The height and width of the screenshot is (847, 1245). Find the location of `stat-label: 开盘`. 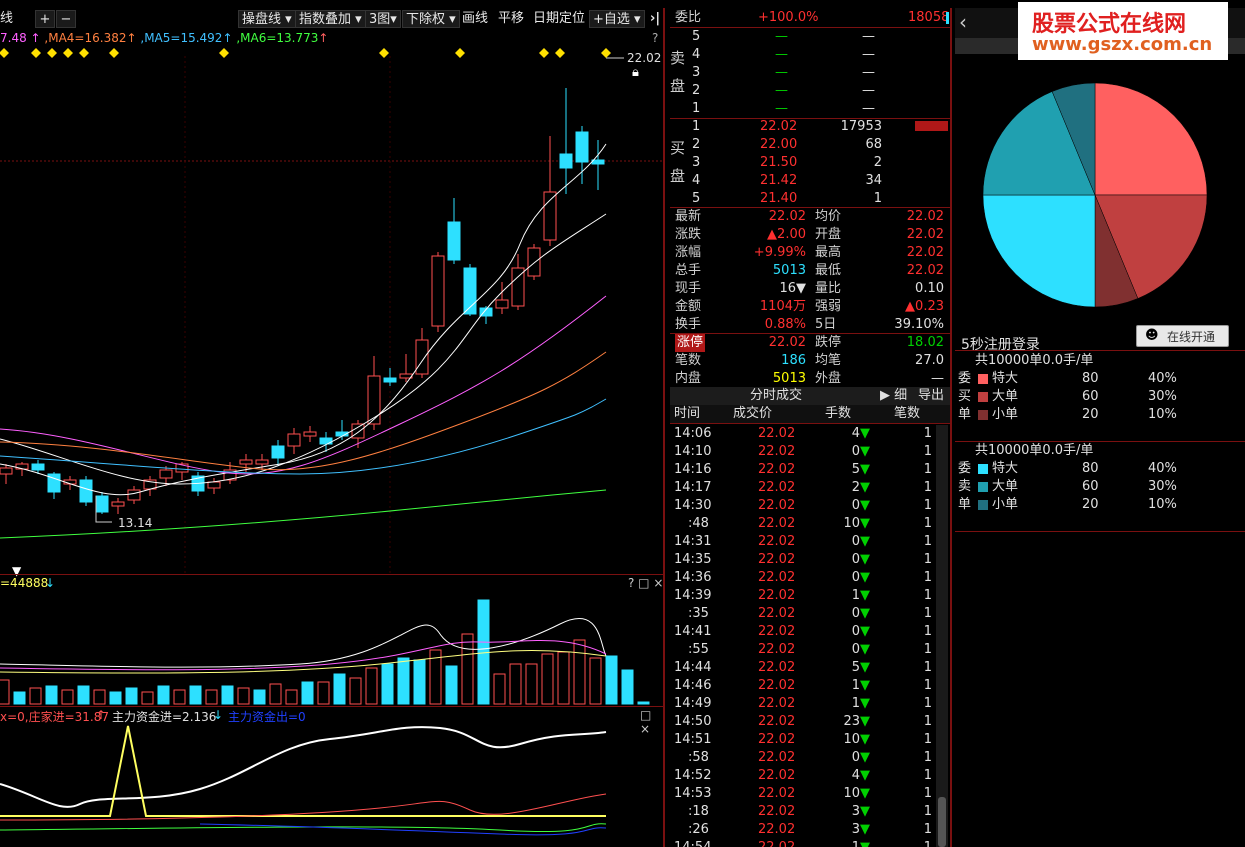

stat-label: 开盘 is located at coordinates (828, 234).